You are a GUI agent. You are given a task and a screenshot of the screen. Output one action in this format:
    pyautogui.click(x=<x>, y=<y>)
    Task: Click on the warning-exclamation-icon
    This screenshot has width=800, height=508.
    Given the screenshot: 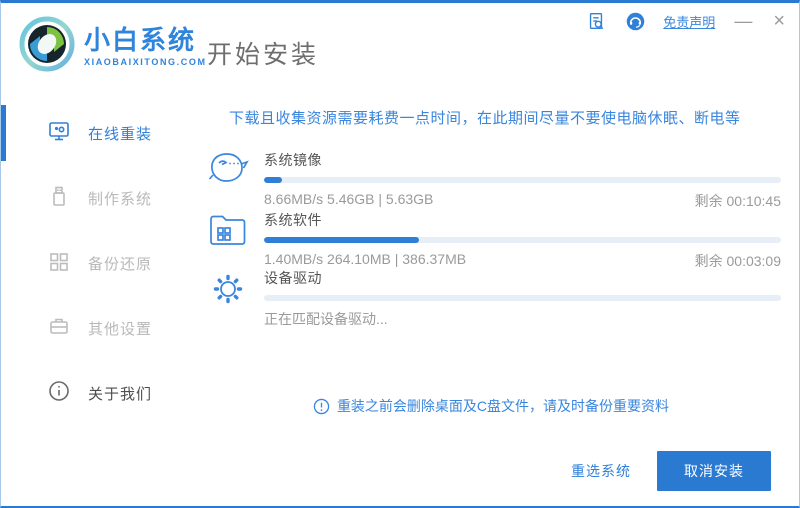 What is the action you would take?
    pyautogui.click(x=321, y=406)
    